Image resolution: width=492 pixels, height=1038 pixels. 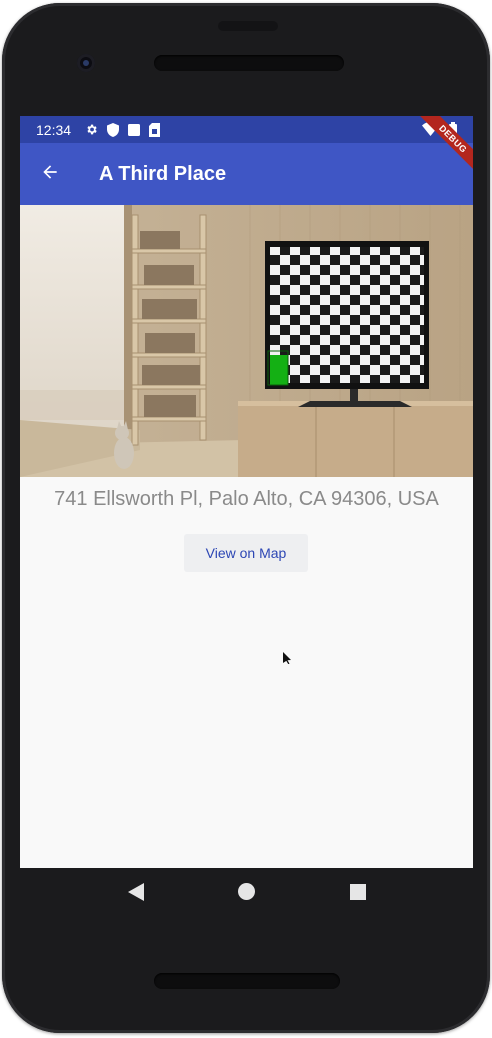 I want to click on back-button, so click(x=50, y=174).